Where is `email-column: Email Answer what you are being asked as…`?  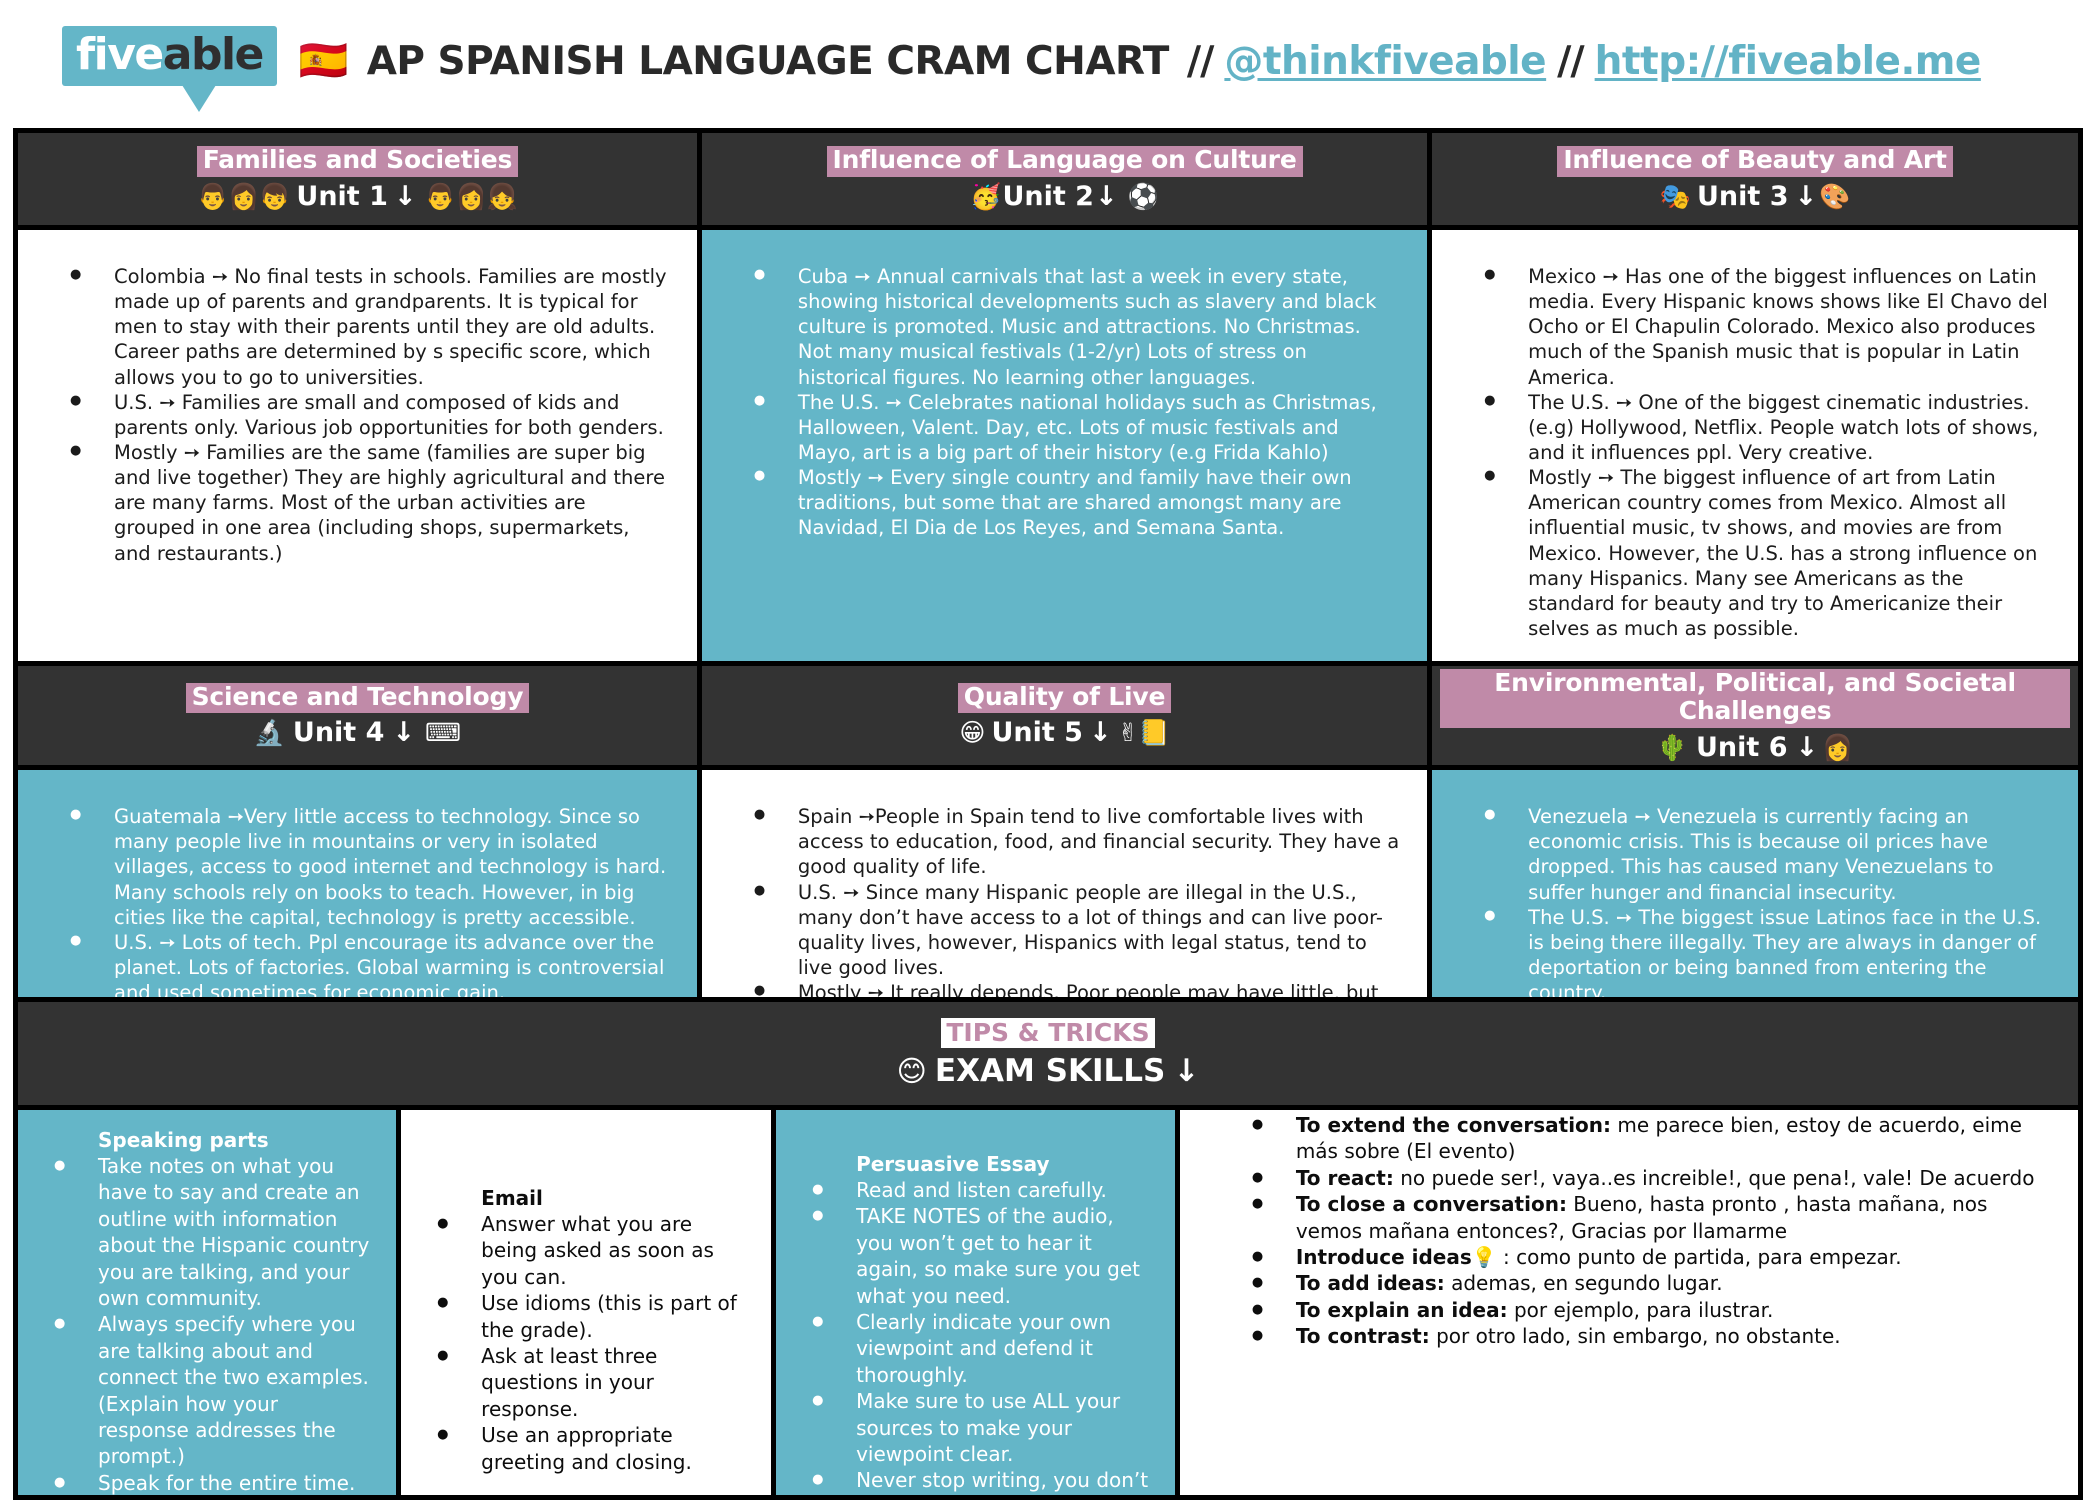
email-column: Email Answer what you are being asked as… is located at coordinates (589, 1302).